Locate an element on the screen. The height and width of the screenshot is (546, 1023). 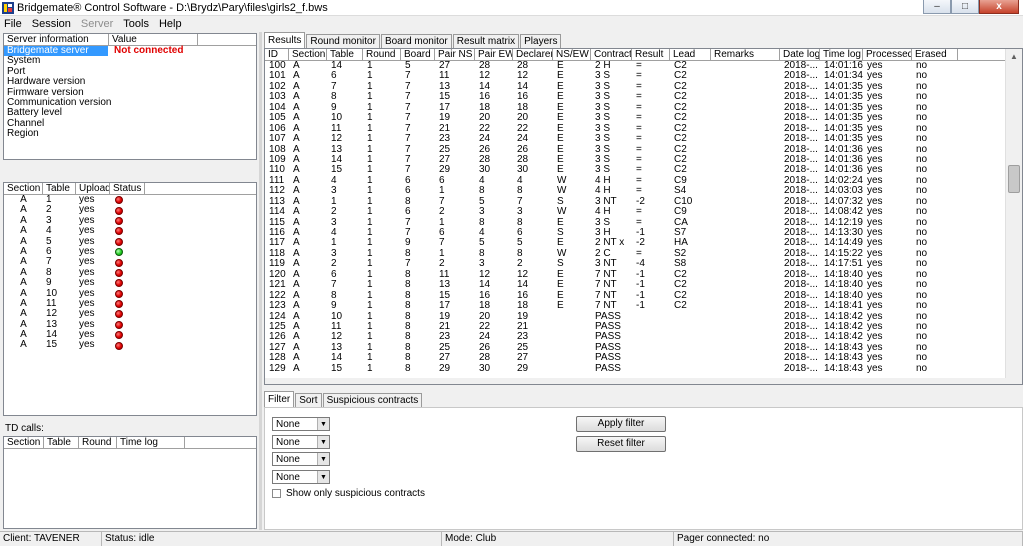
table-row: 111 A 4 1 6 6 4 4 W 4 H = C9 2018-... 14:02:24 yes no is located at coordinates (643, 181).